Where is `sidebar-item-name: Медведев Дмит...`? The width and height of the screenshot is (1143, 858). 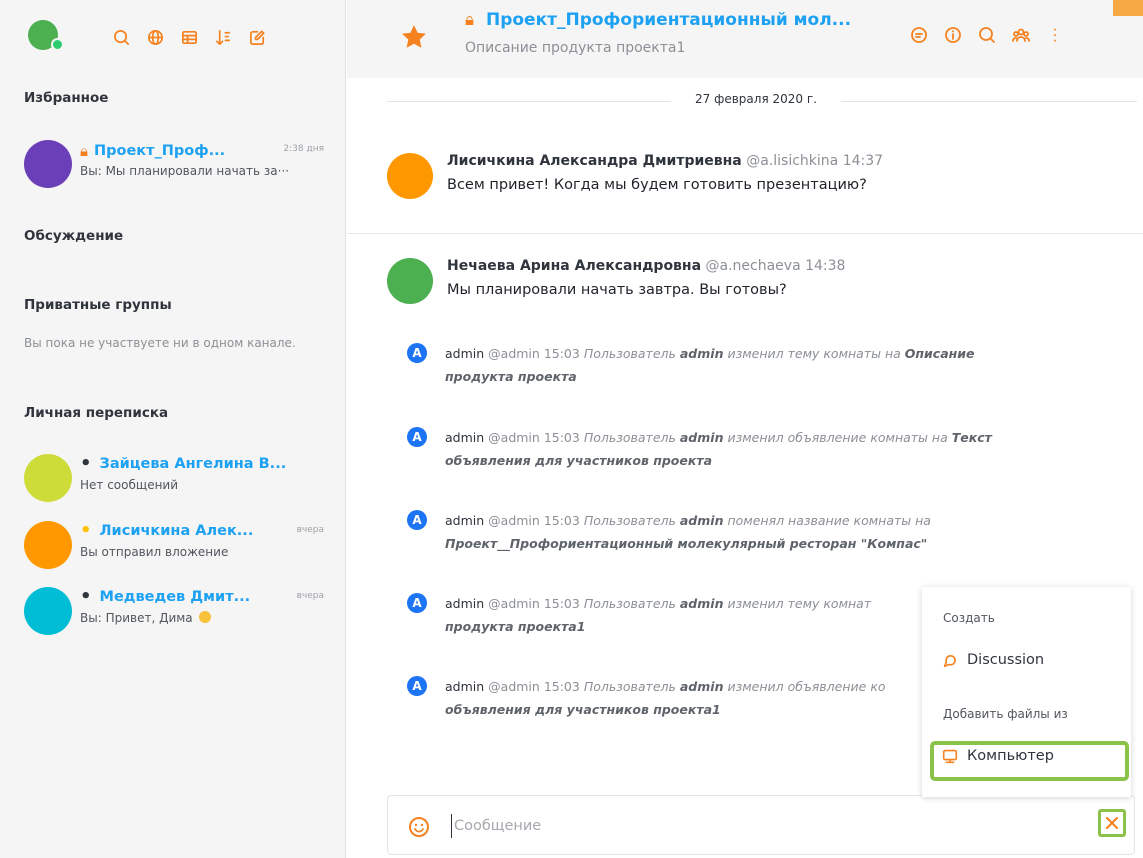 sidebar-item-name: Медведев Дмит... is located at coordinates (175, 597).